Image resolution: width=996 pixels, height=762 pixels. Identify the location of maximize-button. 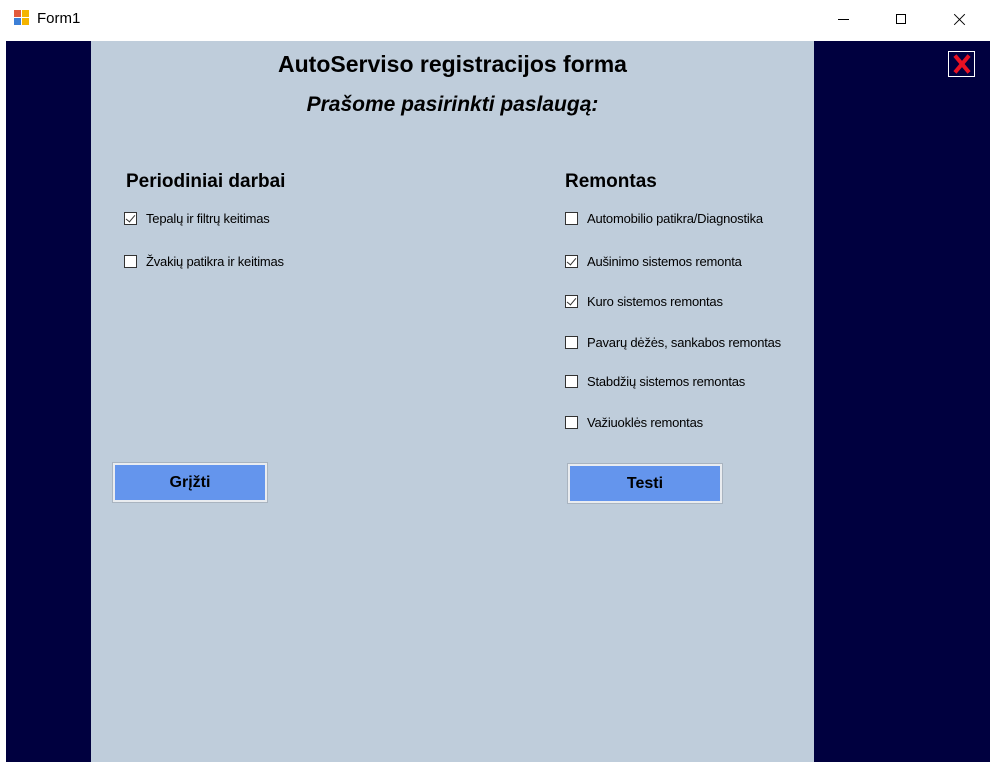
(901, 19).